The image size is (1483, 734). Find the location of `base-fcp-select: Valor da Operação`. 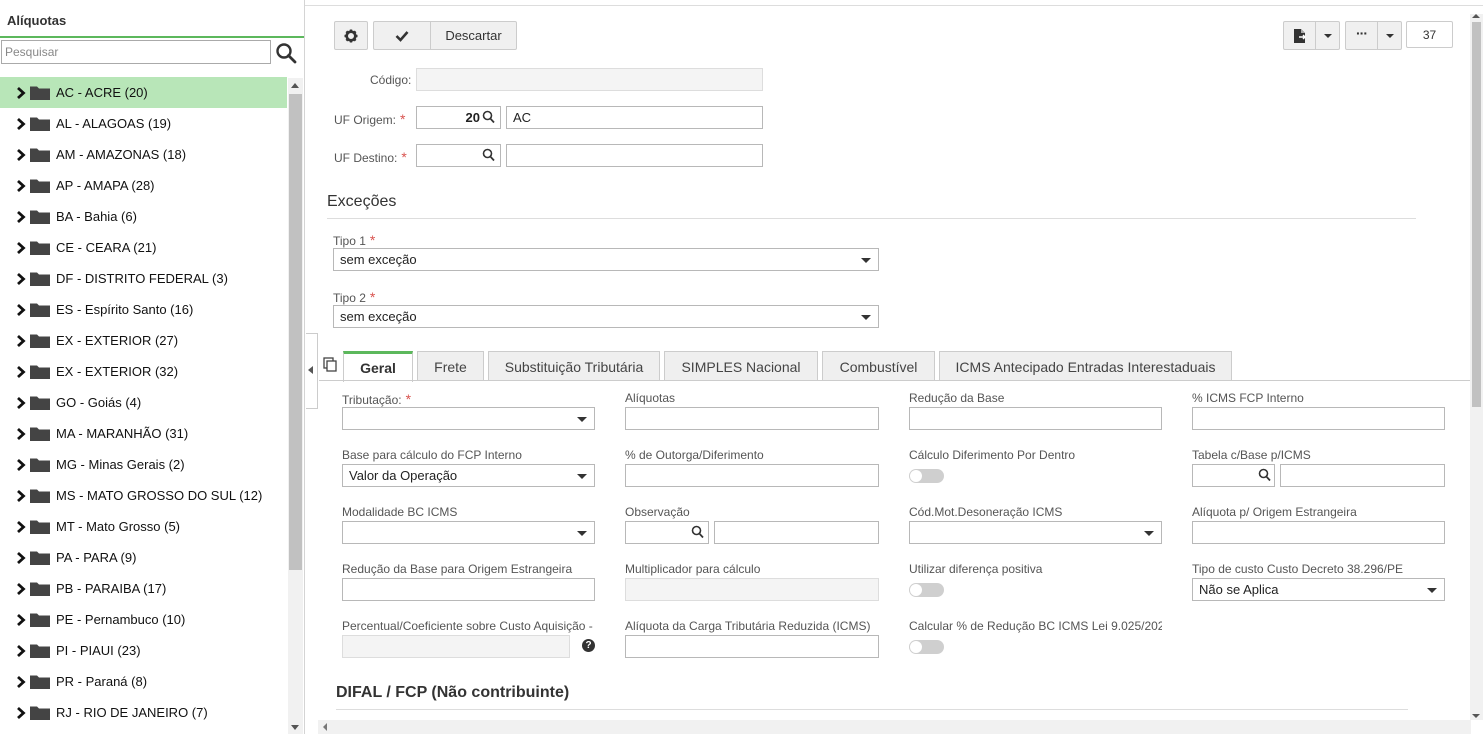

base-fcp-select: Valor da Operação is located at coordinates (468, 475).